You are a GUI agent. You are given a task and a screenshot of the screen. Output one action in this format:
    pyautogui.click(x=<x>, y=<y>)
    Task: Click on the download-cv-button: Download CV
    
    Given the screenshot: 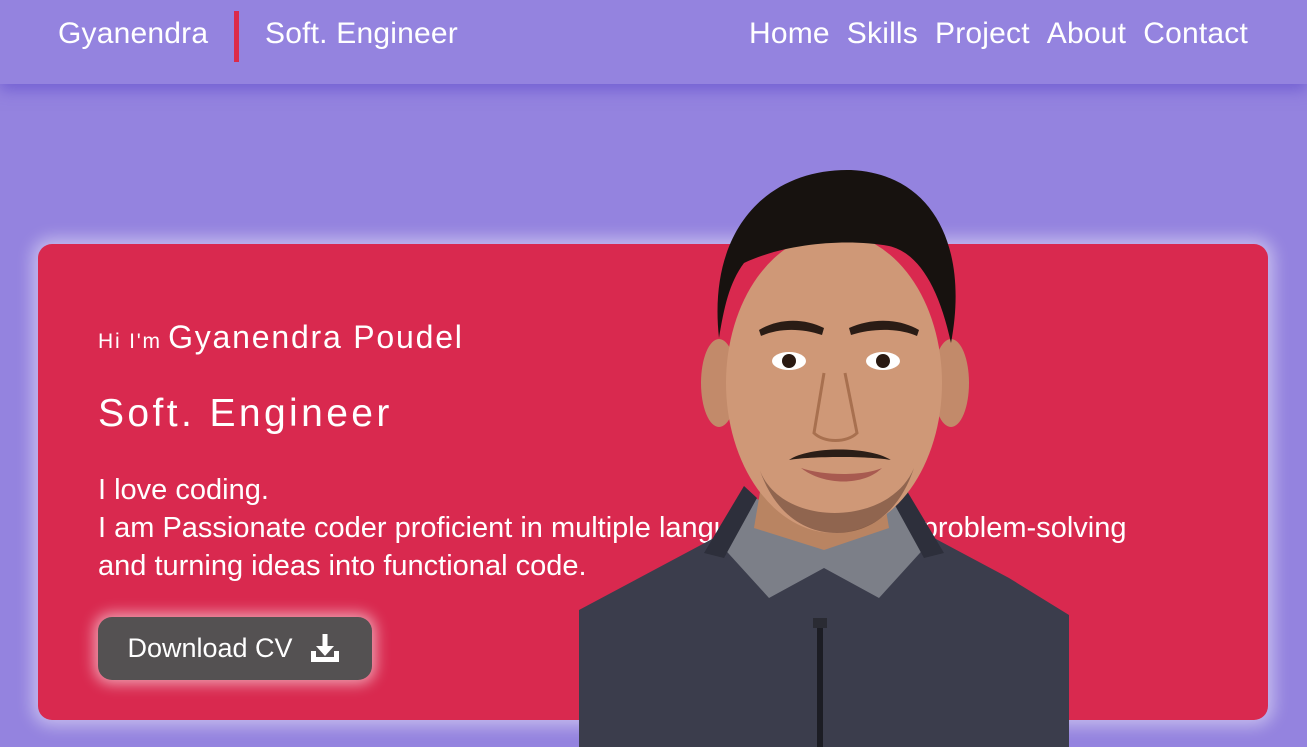 What is the action you would take?
    pyautogui.click(x=235, y=648)
    